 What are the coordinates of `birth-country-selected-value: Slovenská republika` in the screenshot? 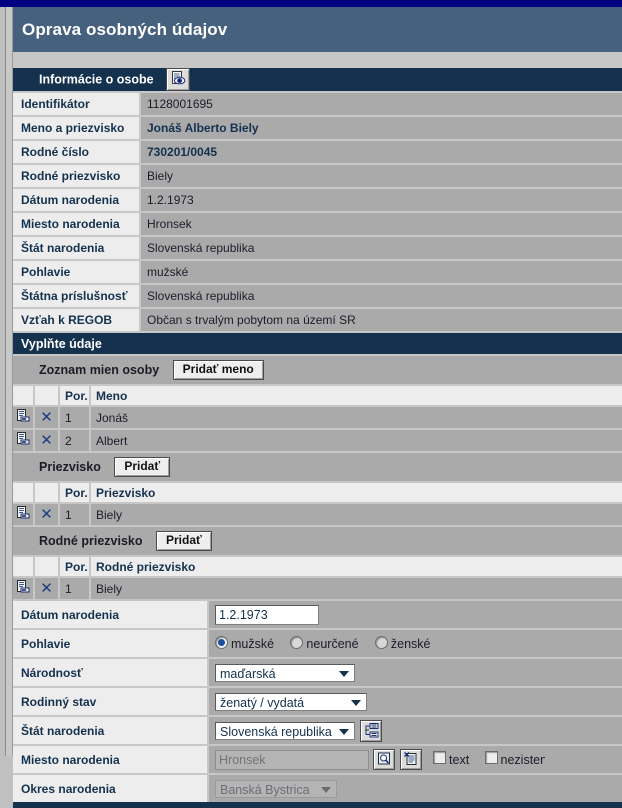 It's located at (276, 731).